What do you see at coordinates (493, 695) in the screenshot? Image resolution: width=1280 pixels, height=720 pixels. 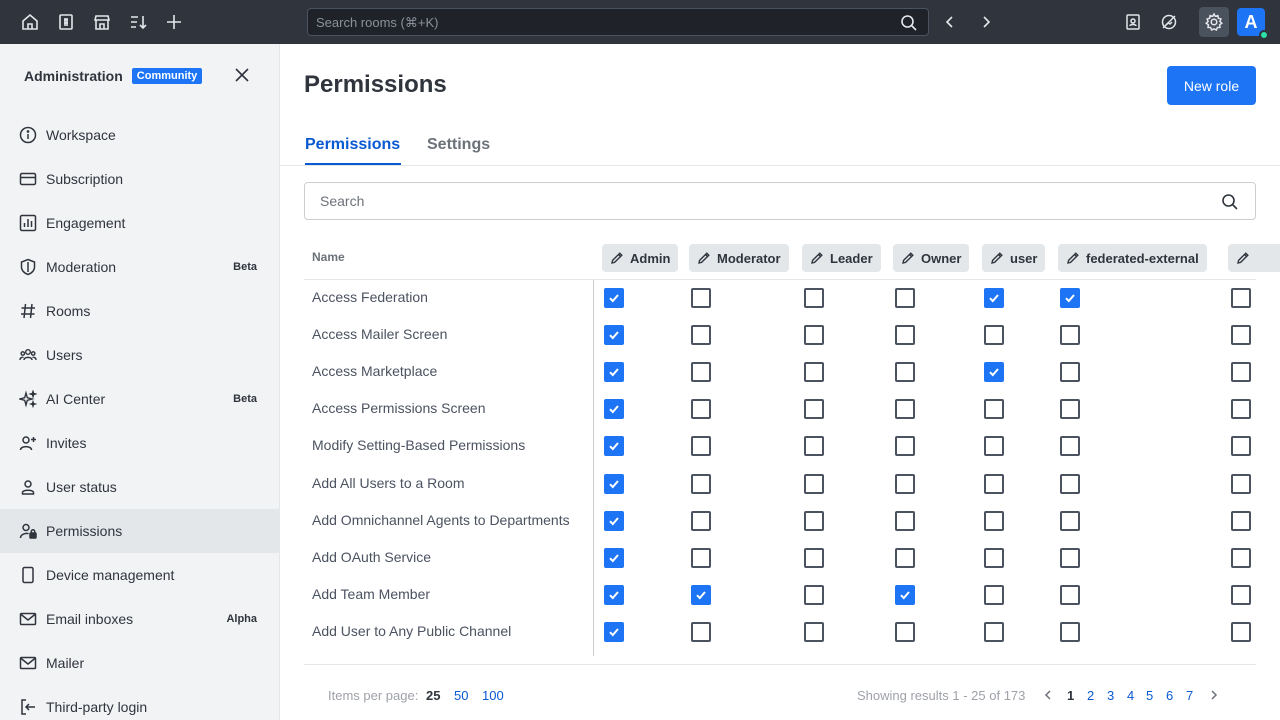 I see `items-per-page-100: 100` at bounding box center [493, 695].